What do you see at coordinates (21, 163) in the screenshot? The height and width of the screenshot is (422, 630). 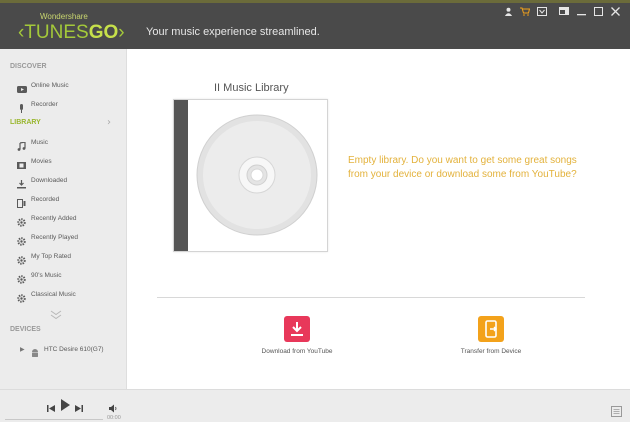 I see `film-icon` at bounding box center [21, 163].